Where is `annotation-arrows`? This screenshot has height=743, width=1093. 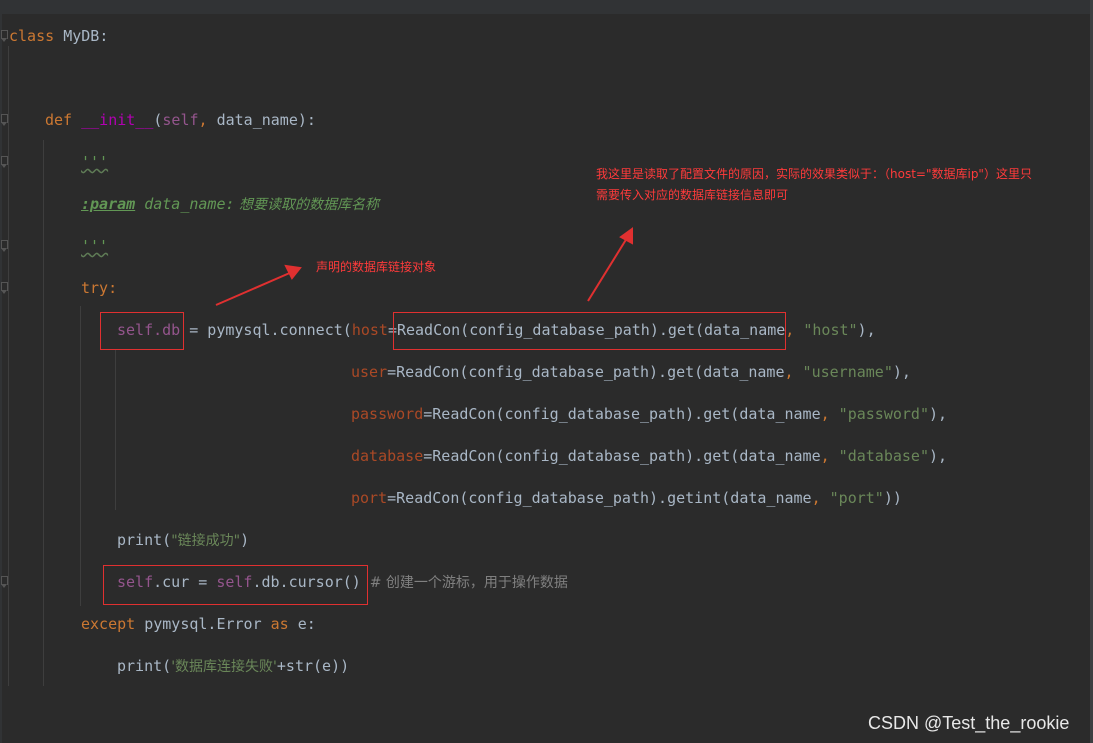 annotation-arrows is located at coordinates (424, 266).